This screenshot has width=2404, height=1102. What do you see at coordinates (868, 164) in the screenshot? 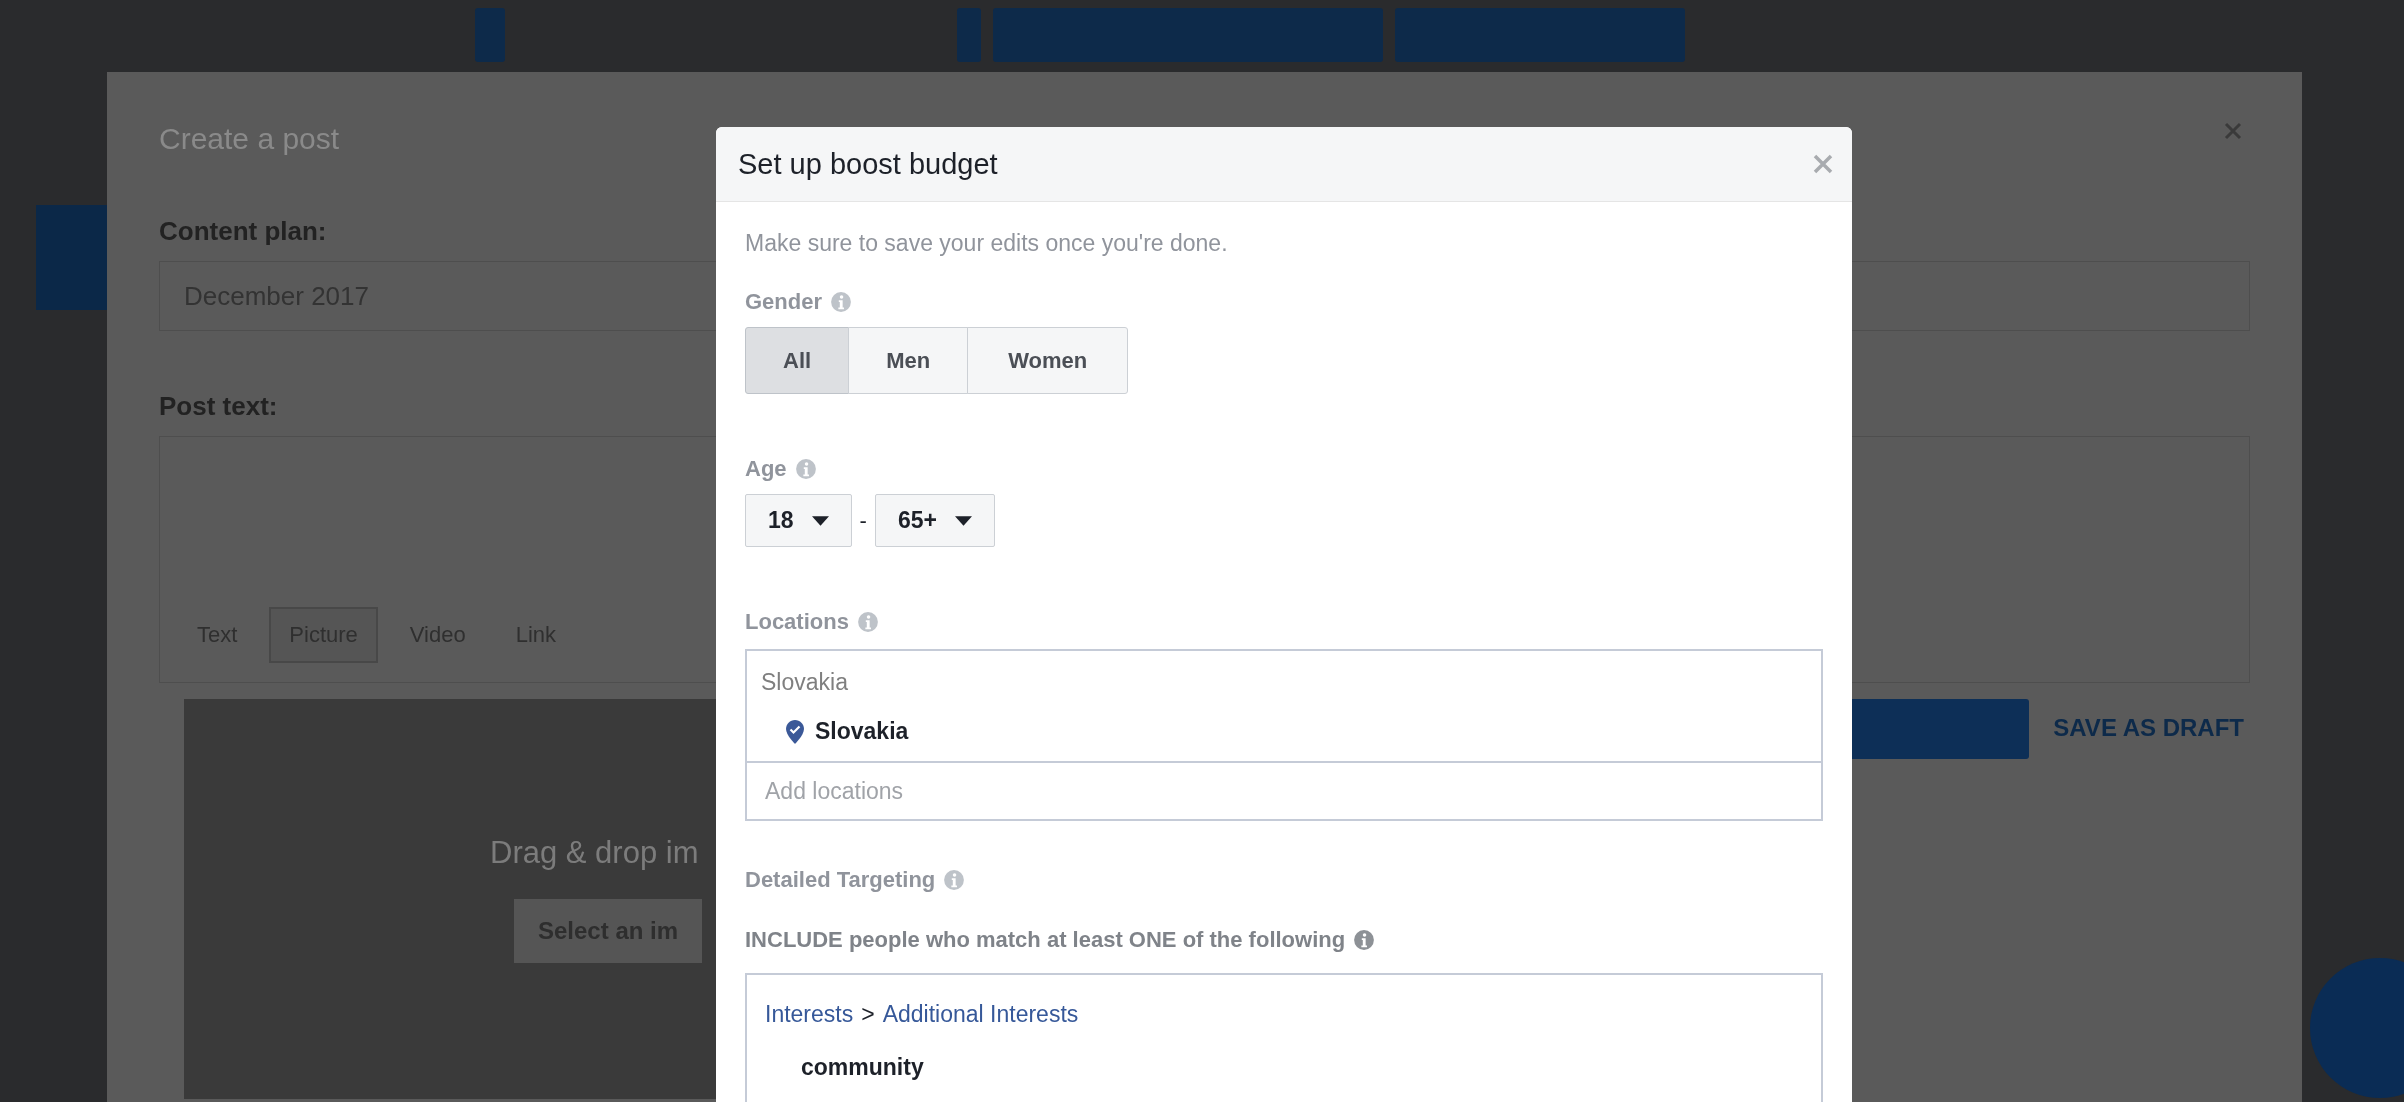
I see `dialog-title: Set up boost budget` at bounding box center [868, 164].